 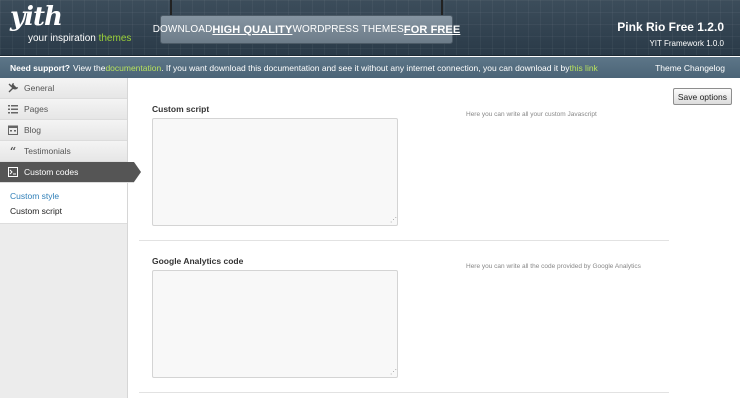 I want to click on support-text-before: View the, so click(x=89, y=67).